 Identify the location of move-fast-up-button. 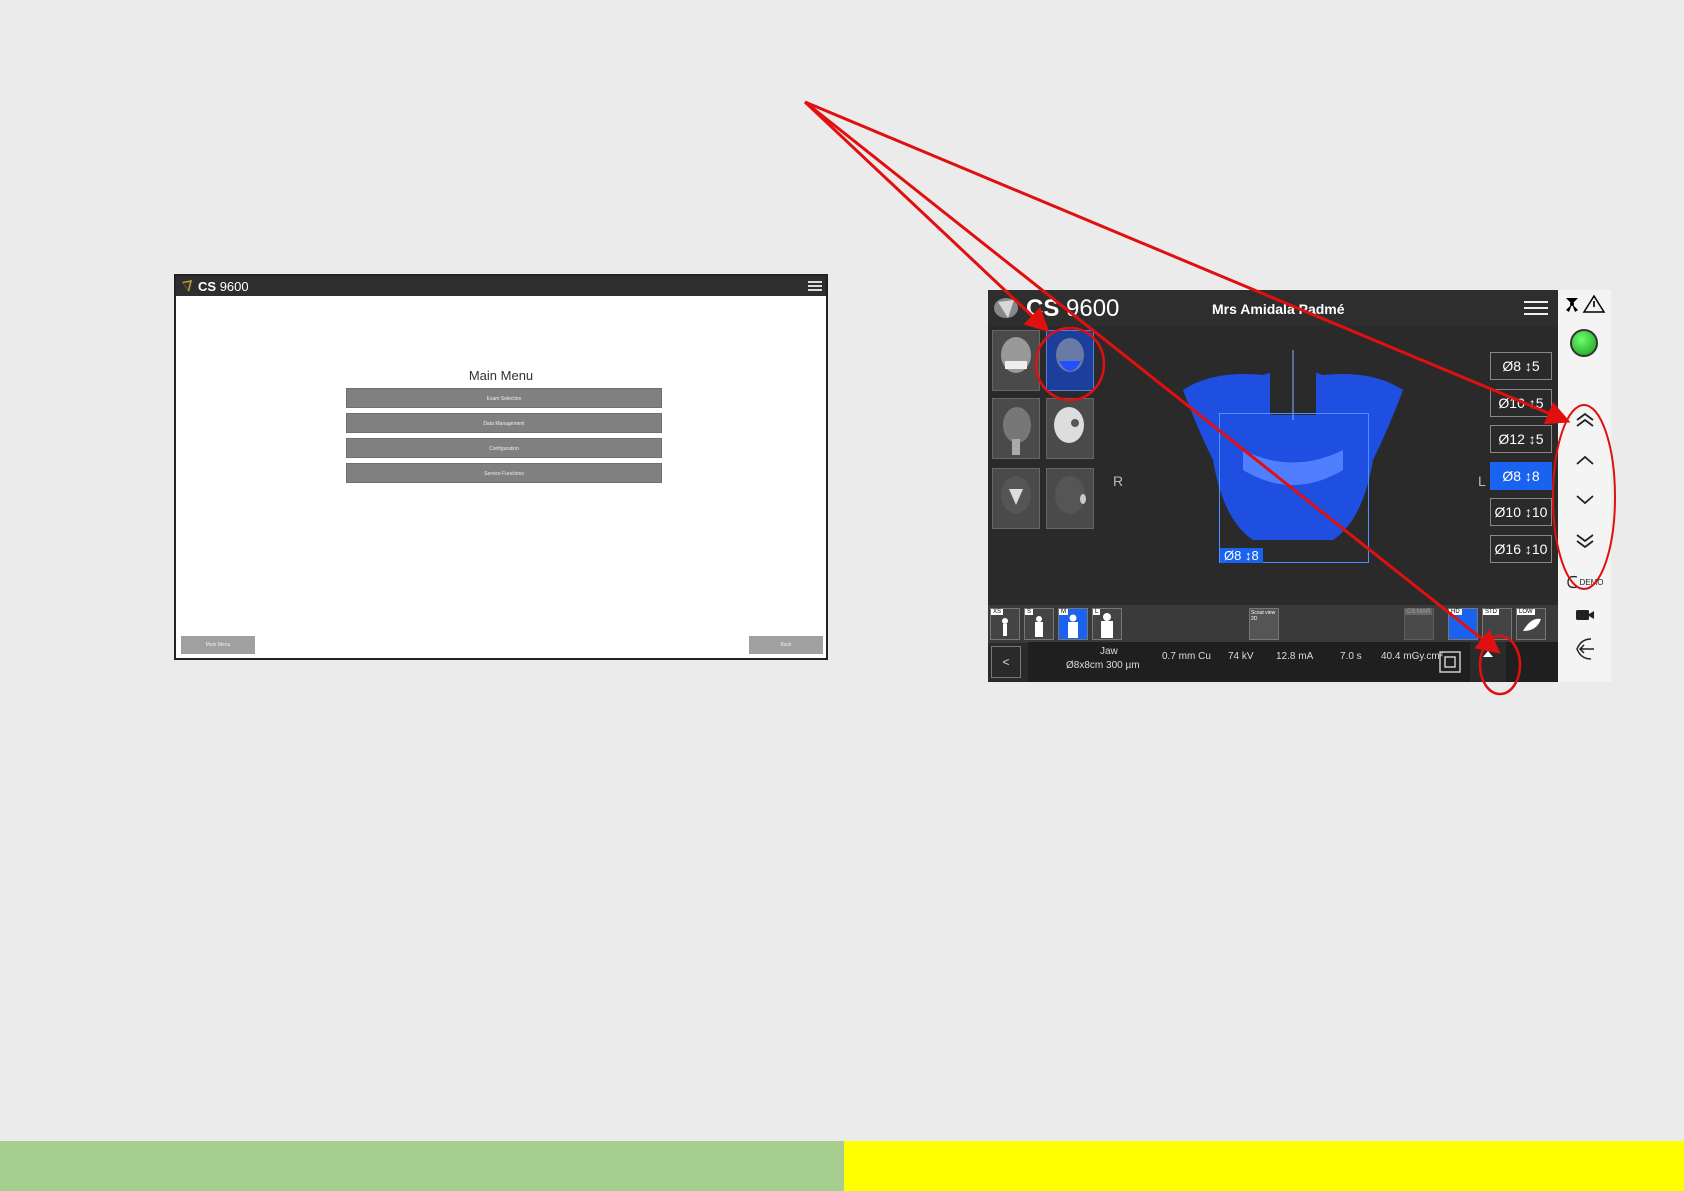
(1584, 420).